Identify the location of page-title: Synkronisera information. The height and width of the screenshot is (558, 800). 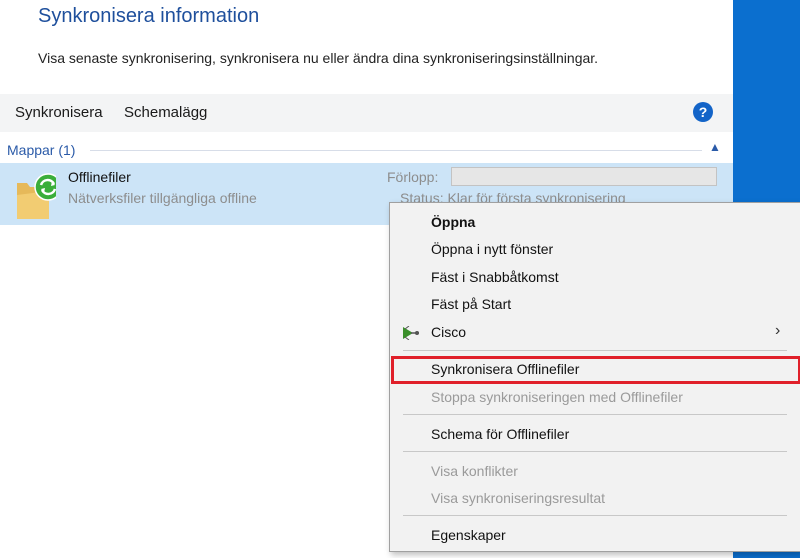
(149, 16).